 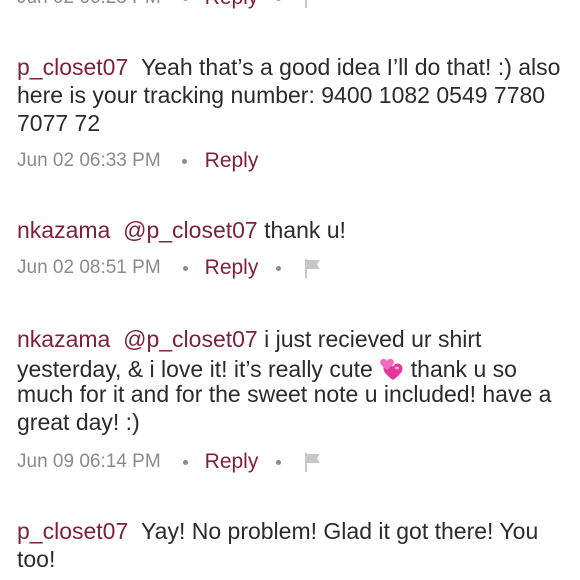 What do you see at coordinates (78, 422) in the screenshot?
I see `comment-line: great day! :)` at bounding box center [78, 422].